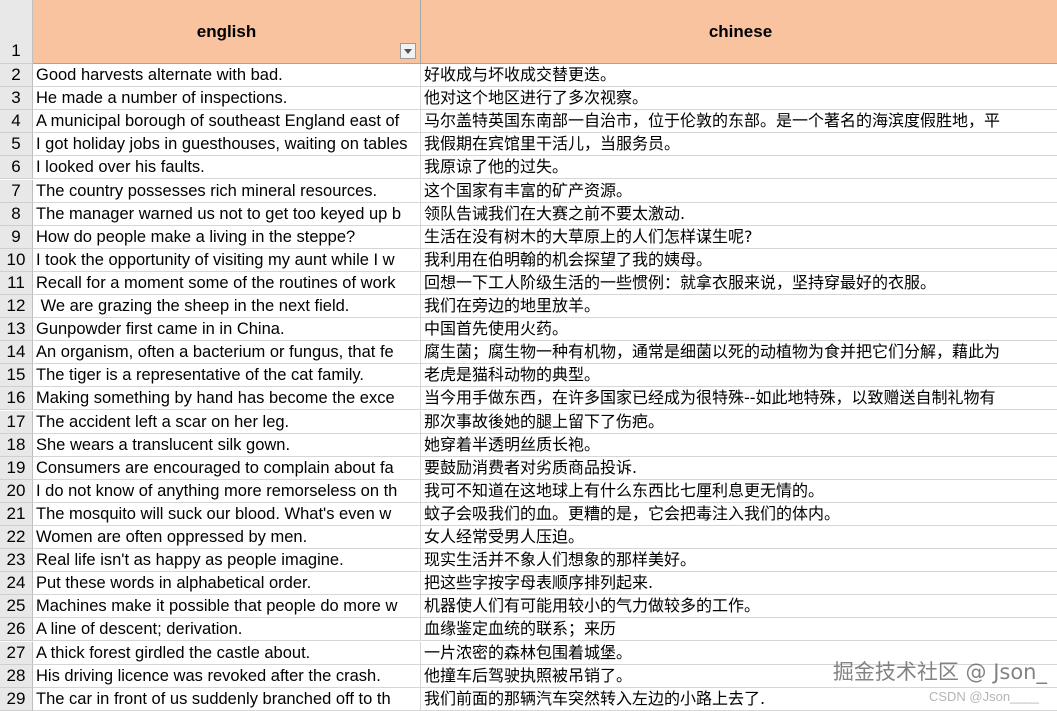 The width and height of the screenshot is (1057, 711). Describe the element at coordinates (408, 51) in the screenshot. I see `filter-dropdown-button` at that location.